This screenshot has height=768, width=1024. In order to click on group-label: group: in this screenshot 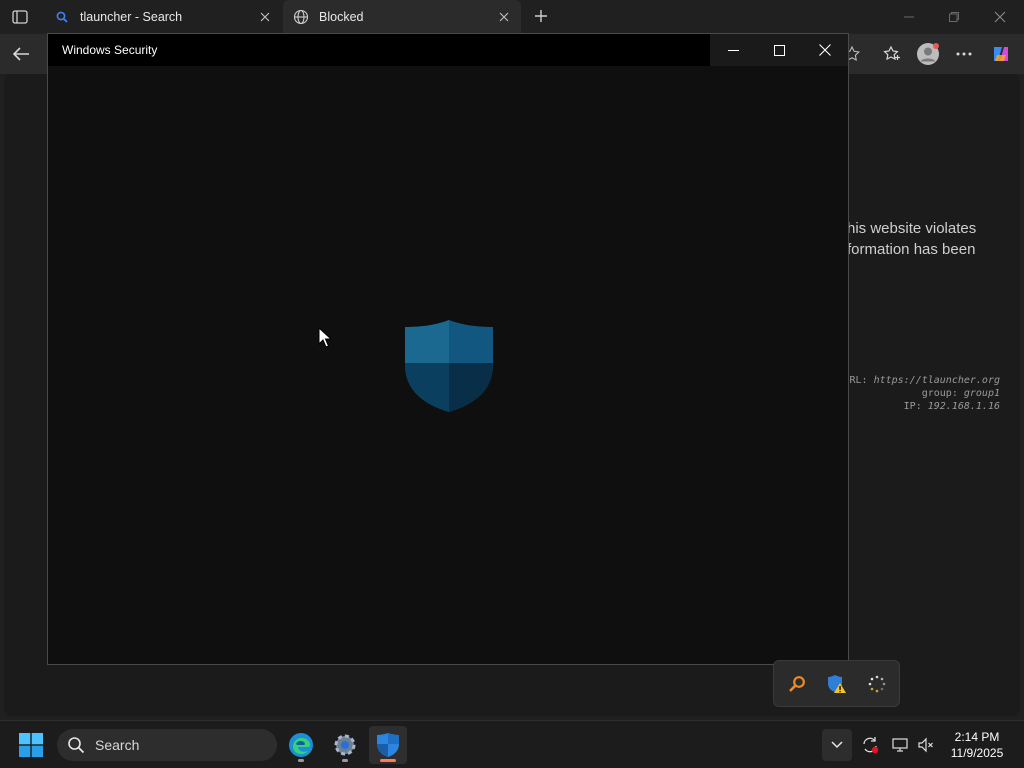, I will do `click(939, 393)`.